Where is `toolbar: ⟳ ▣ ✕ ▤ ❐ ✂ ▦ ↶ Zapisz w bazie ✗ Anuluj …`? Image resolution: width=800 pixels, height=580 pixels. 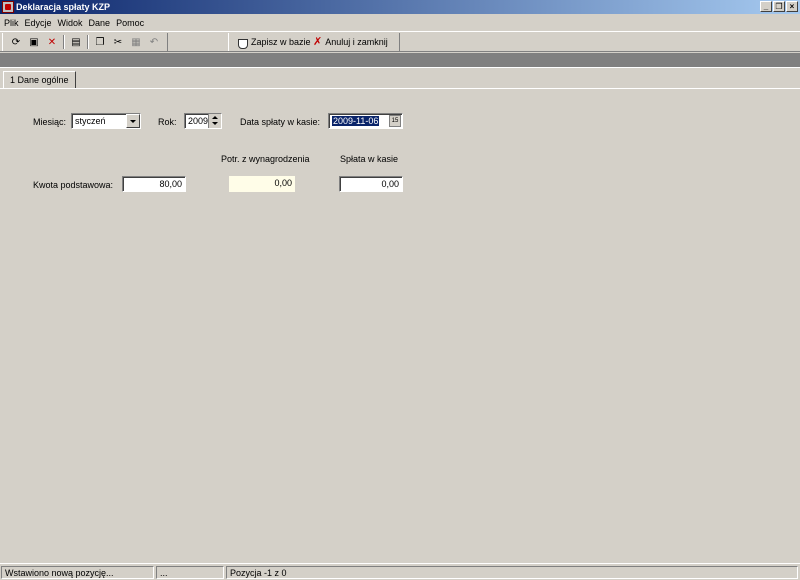
toolbar: ⟳ ▣ ✕ ▤ ❐ ✂ ▦ ↶ Zapisz w bazie ✗ Anuluj … is located at coordinates (400, 41).